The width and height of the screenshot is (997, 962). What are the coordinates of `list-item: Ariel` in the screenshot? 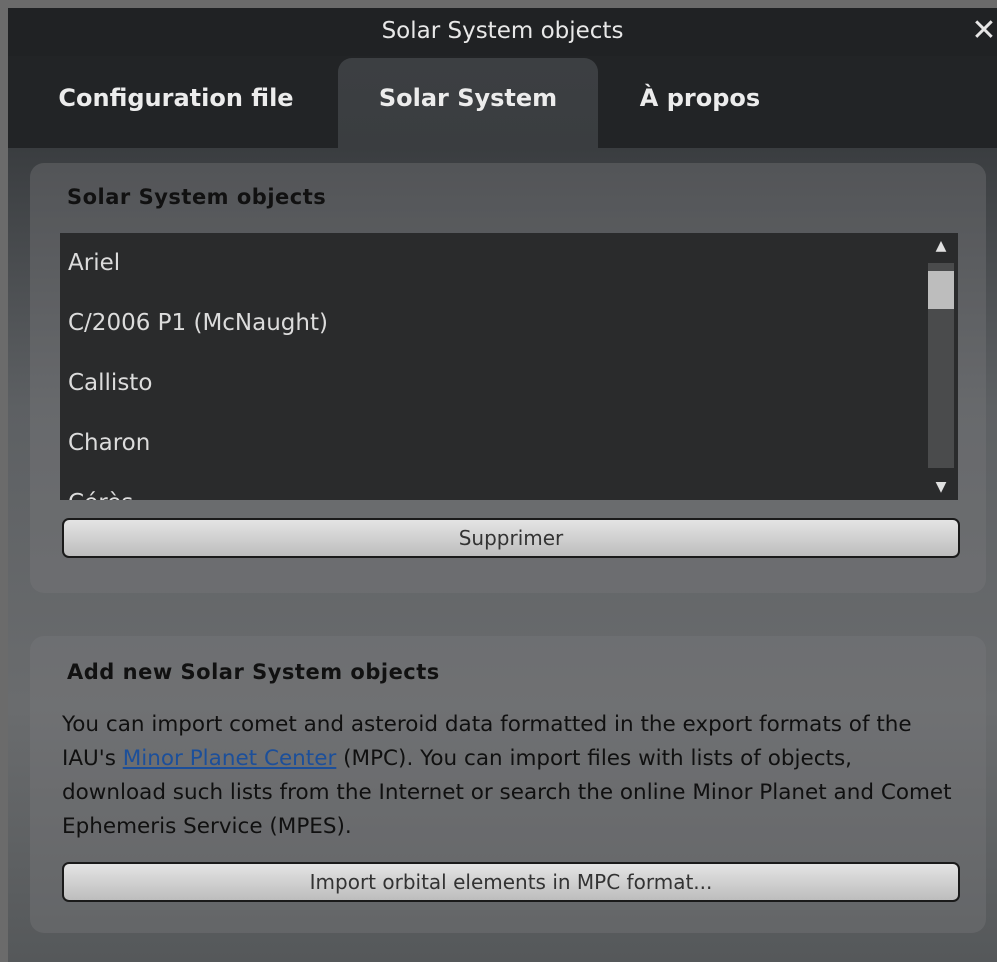 It's located at (492, 263).